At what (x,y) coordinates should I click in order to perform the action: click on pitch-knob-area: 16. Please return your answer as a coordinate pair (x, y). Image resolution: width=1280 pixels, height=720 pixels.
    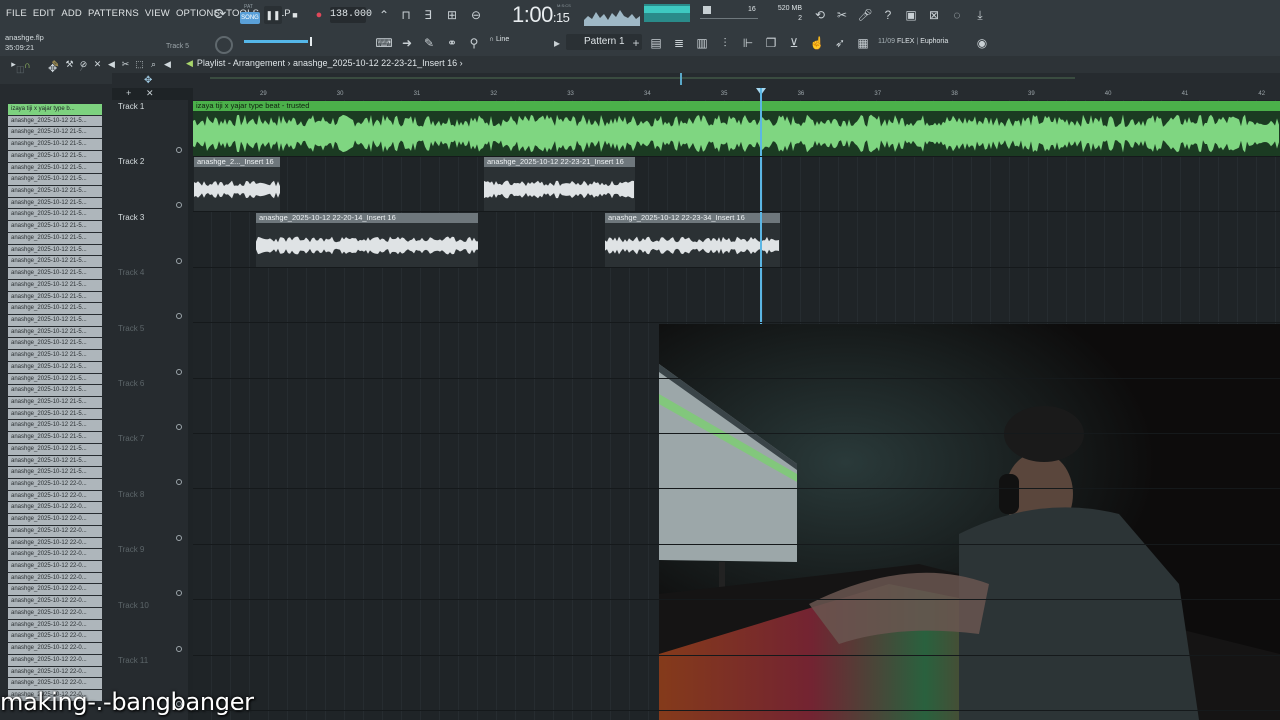
    Looking at the image, I should click on (731, 14).